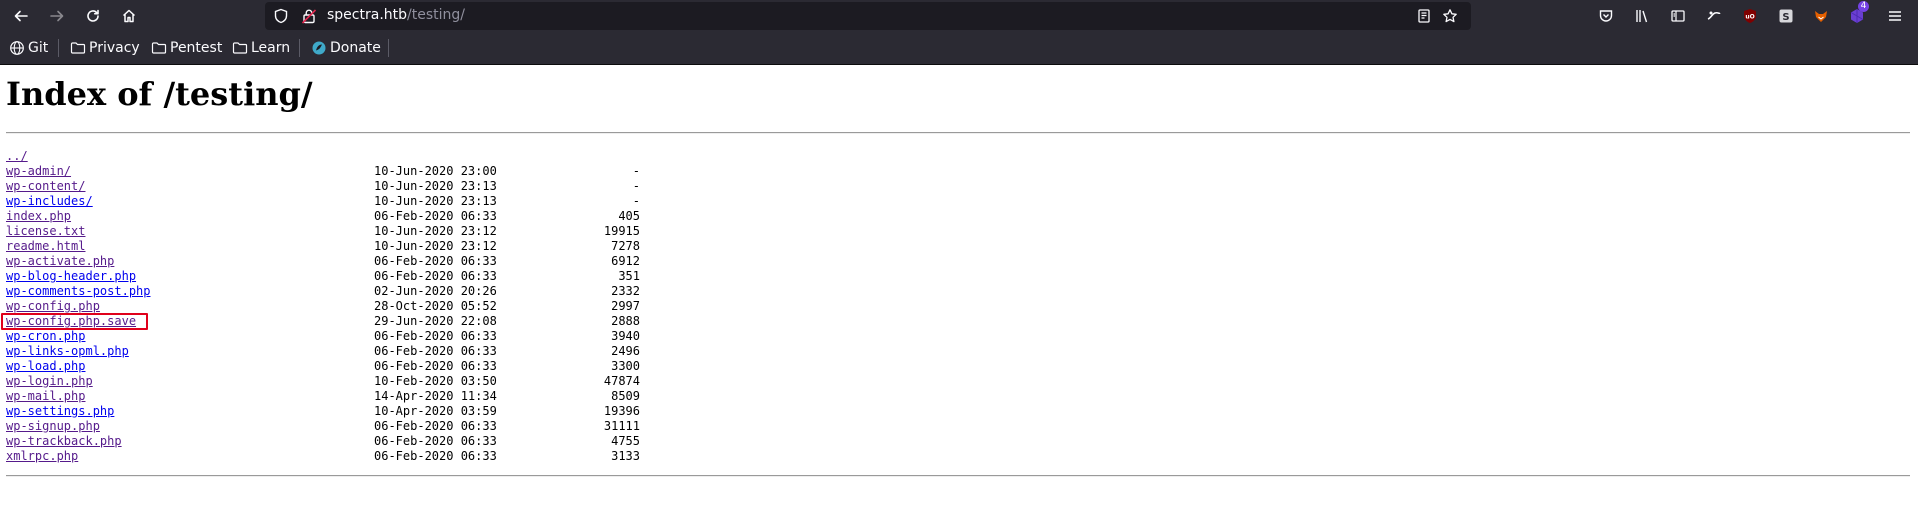 Image resolution: width=1918 pixels, height=520 pixels. Describe the element at coordinates (323, 216) in the screenshot. I see `table-row: index.php 06-Feb-2020 06:33 405` at that location.